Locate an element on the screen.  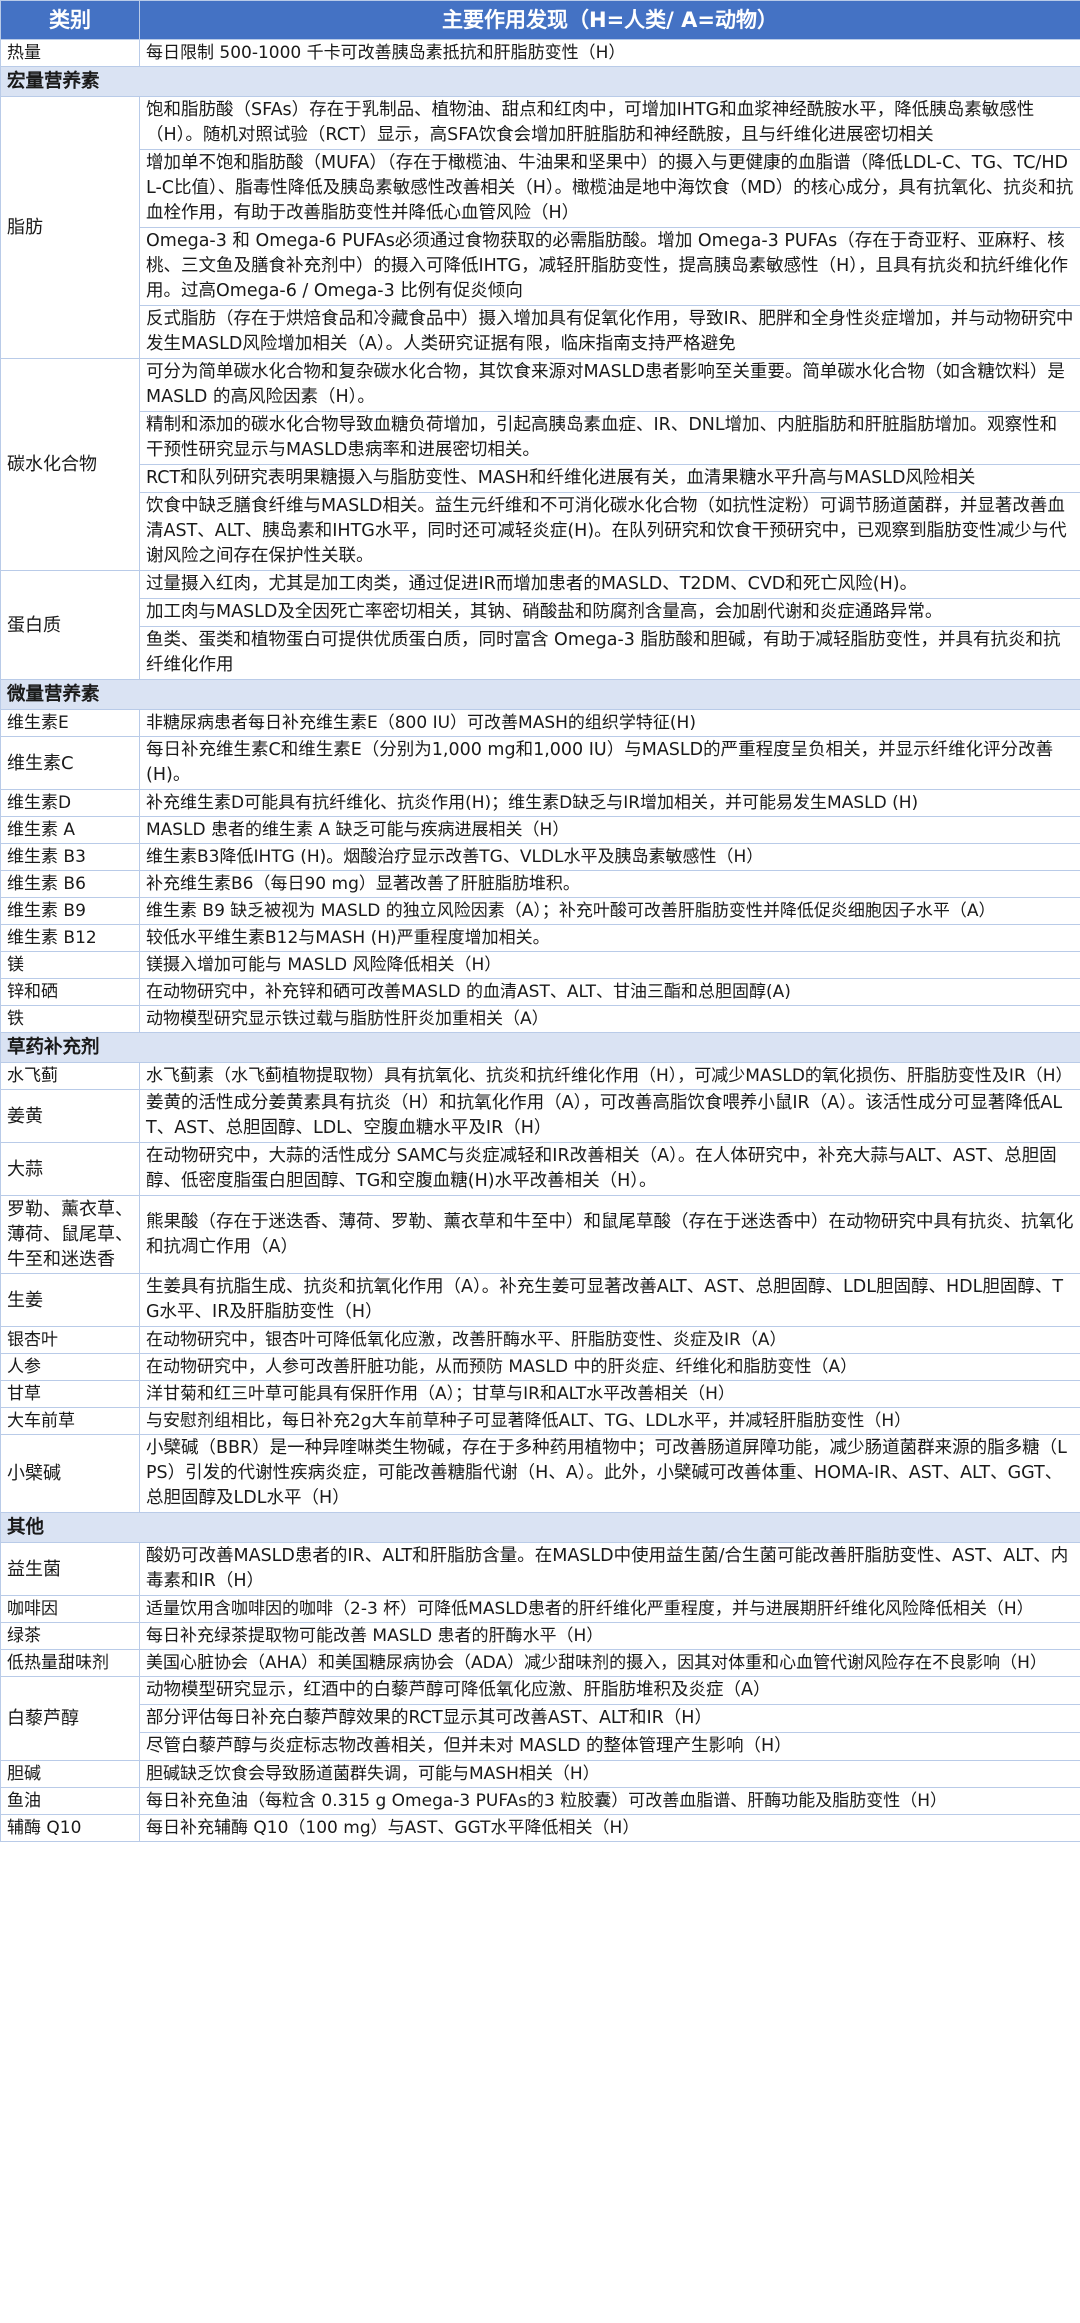
category-cell: 鱼油 is located at coordinates (70, 1801).